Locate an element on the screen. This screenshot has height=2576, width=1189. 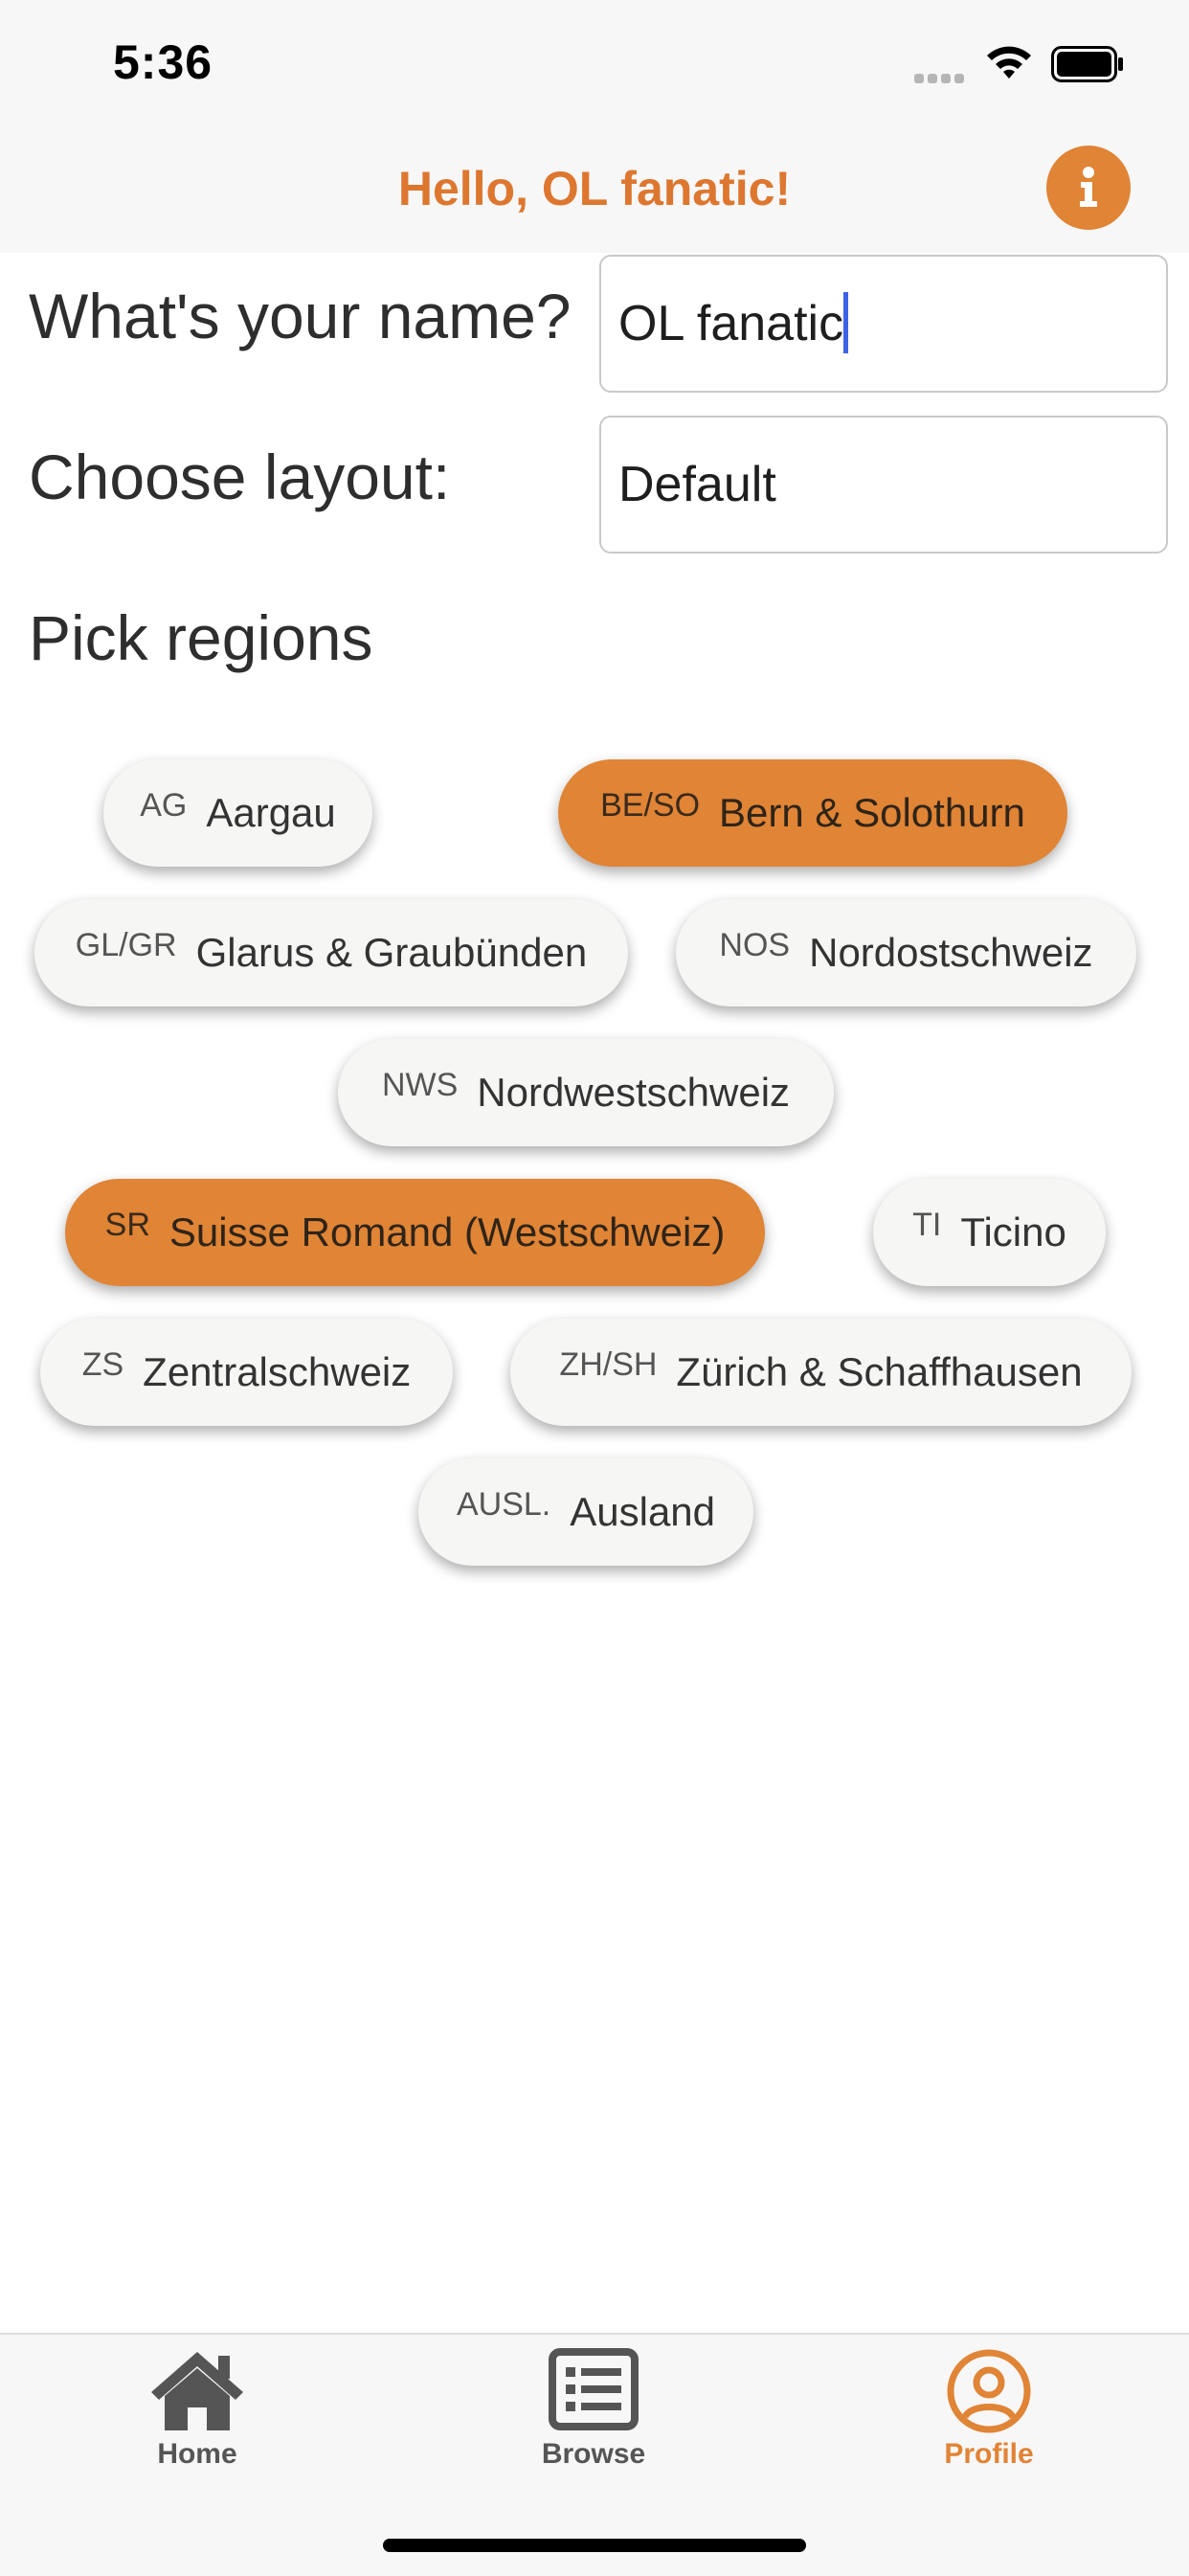
region-chip-ti: TI Ticino is located at coordinates (989, 1232).